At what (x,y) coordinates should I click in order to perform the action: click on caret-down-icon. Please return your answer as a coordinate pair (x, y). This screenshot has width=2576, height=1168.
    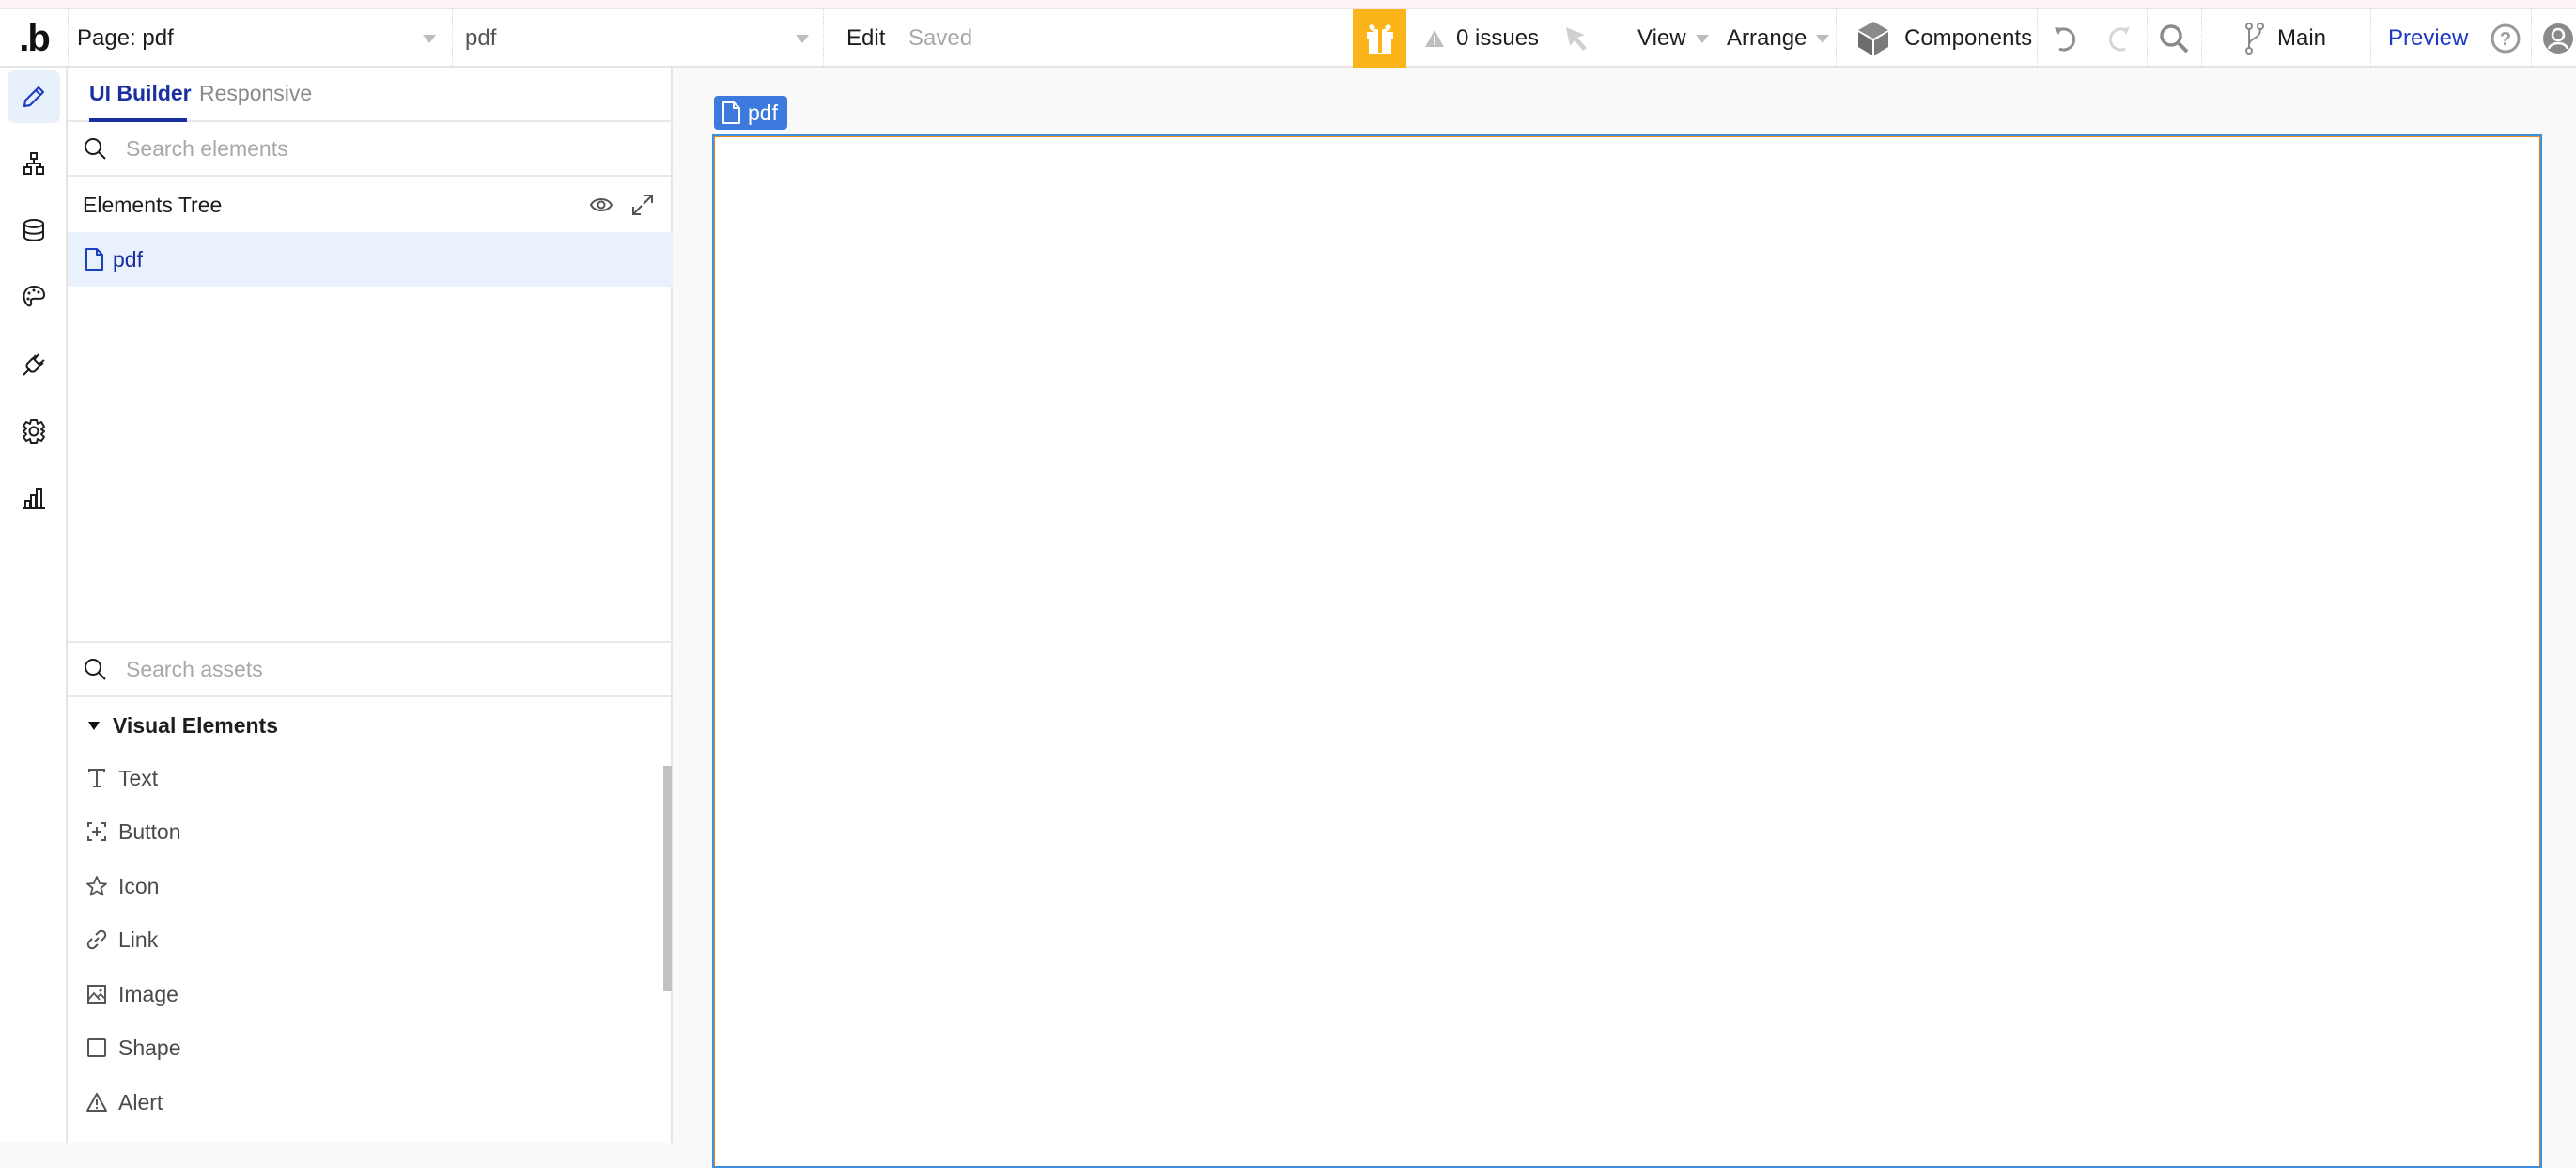
    Looking at the image, I should click on (94, 725).